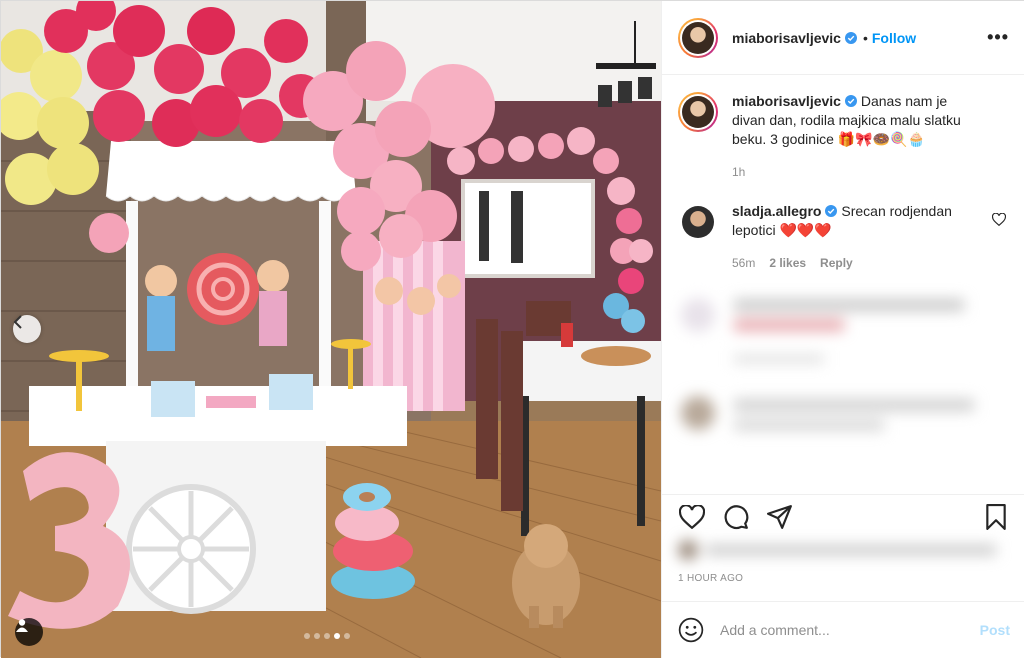 The height and width of the screenshot is (658, 1024). What do you see at coordinates (843, 38) in the screenshot?
I see `post-header: miaborisavljevic • Follow •••` at bounding box center [843, 38].